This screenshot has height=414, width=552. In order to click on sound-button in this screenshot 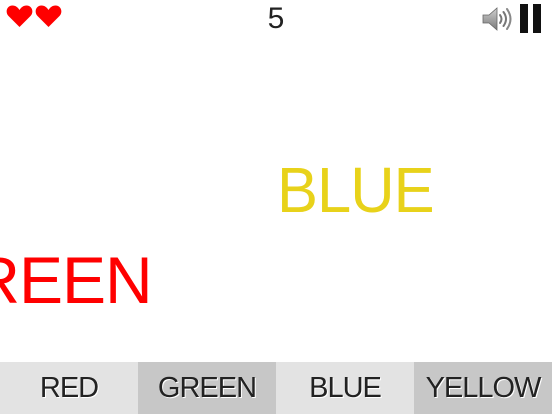, I will do `click(497, 19)`.